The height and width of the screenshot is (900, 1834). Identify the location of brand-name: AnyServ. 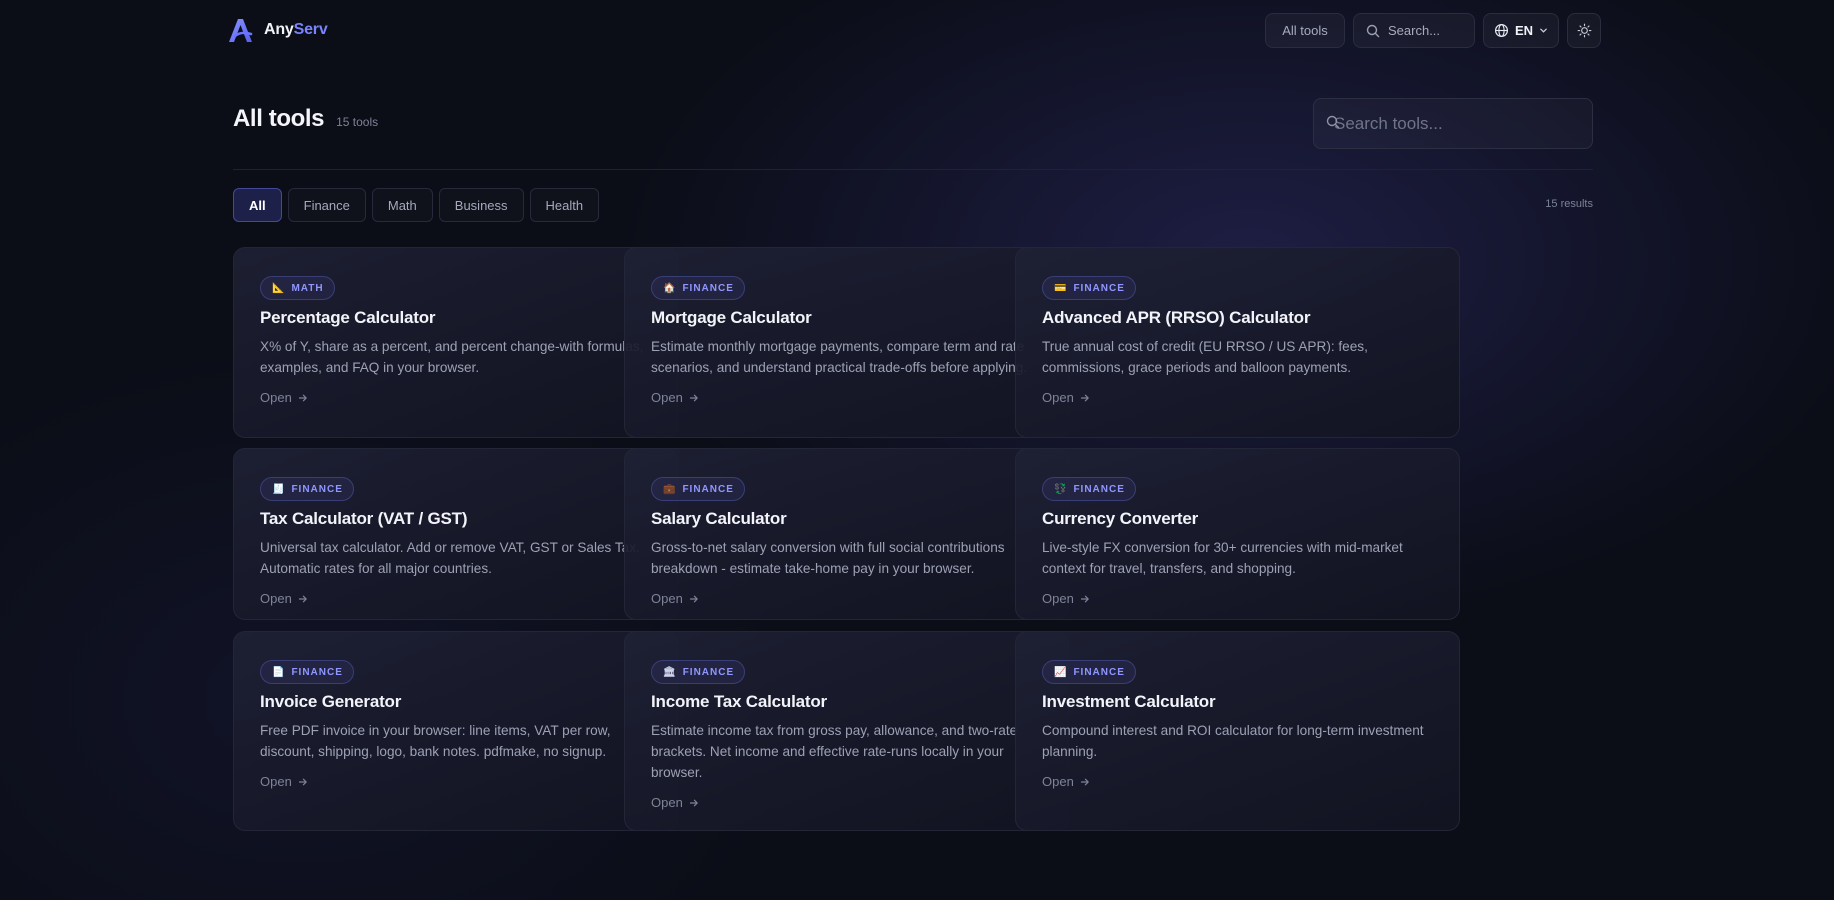
(296, 29).